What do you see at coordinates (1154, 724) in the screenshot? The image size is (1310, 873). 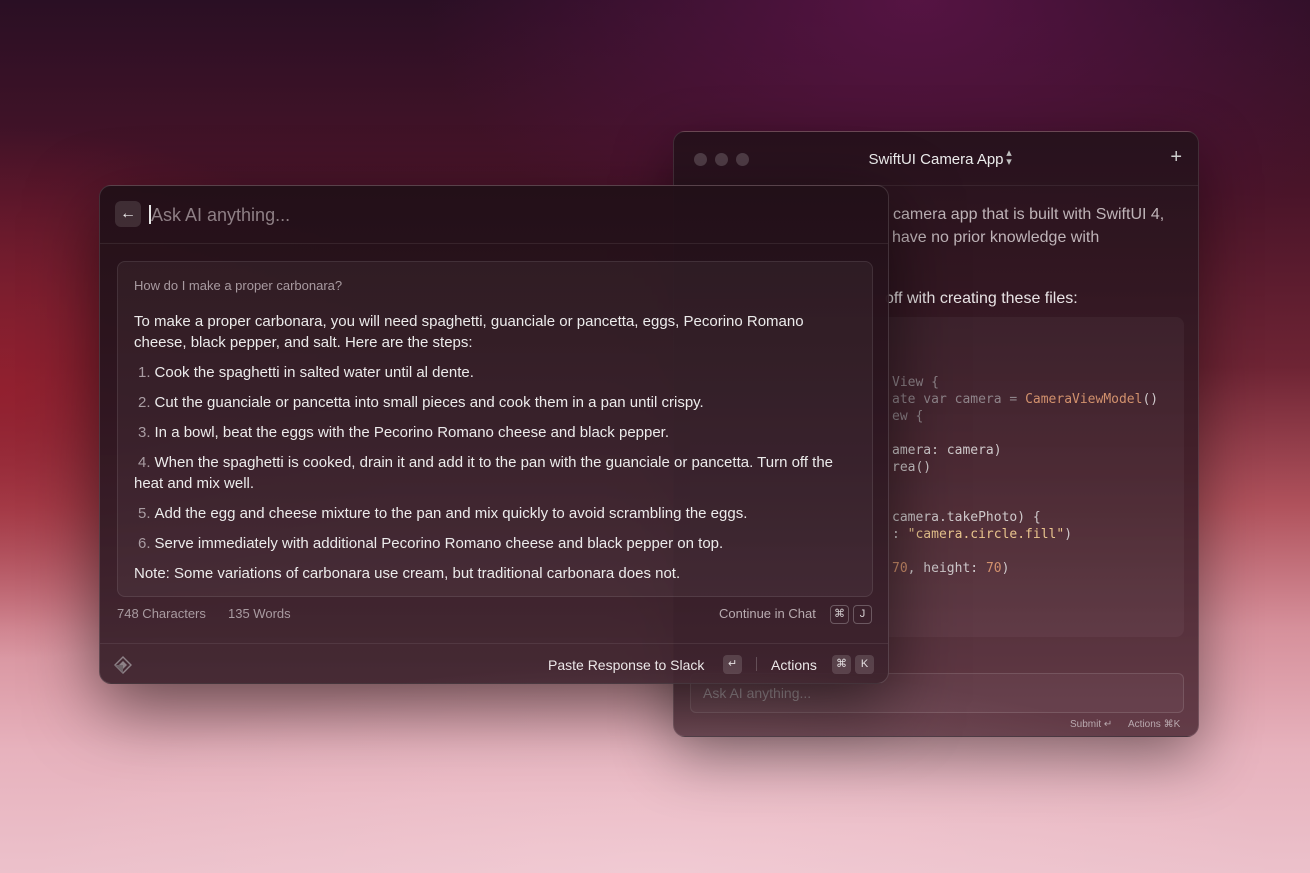 I see `actions-hint: Actions ⌘K` at bounding box center [1154, 724].